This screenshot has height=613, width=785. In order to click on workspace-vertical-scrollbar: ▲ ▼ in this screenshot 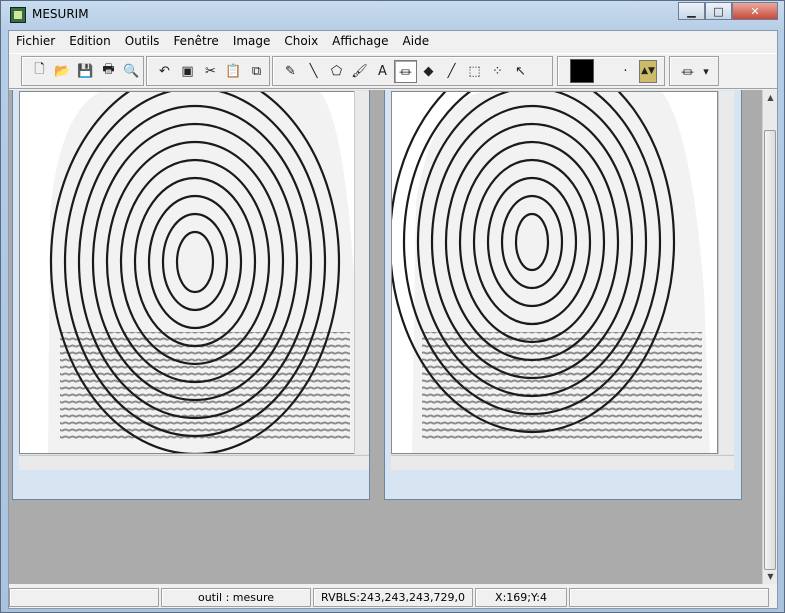, I will do `click(769, 337)`.